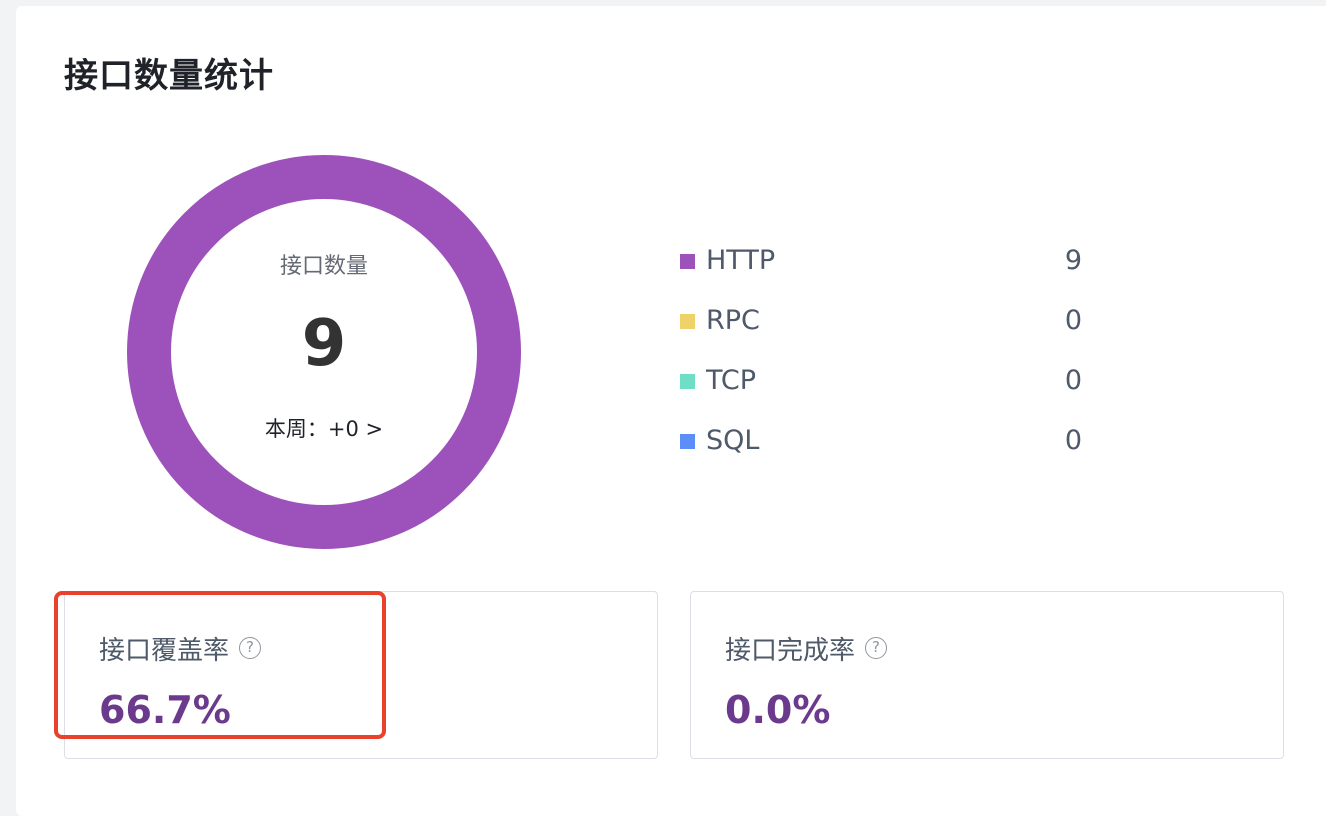 The width and height of the screenshot is (1326, 816). I want to click on legend-name: TCP, so click(731, 380).